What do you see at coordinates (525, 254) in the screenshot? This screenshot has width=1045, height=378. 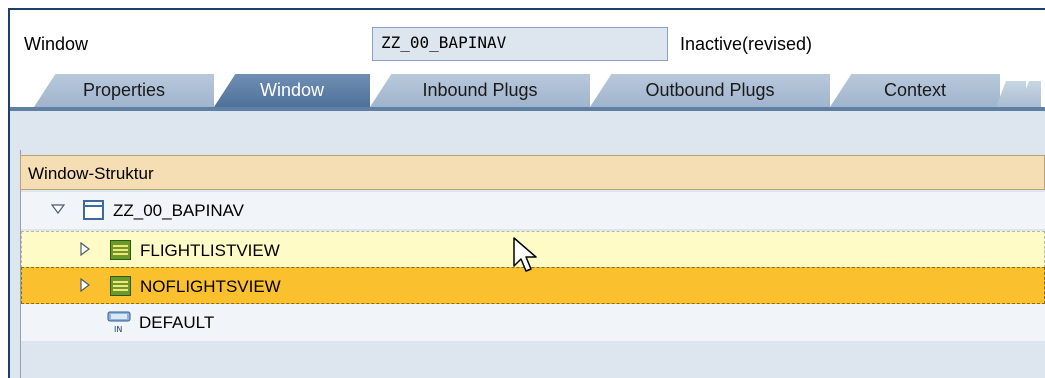 I see `mouse-pointer-icon` at bounding box center [525, 254].